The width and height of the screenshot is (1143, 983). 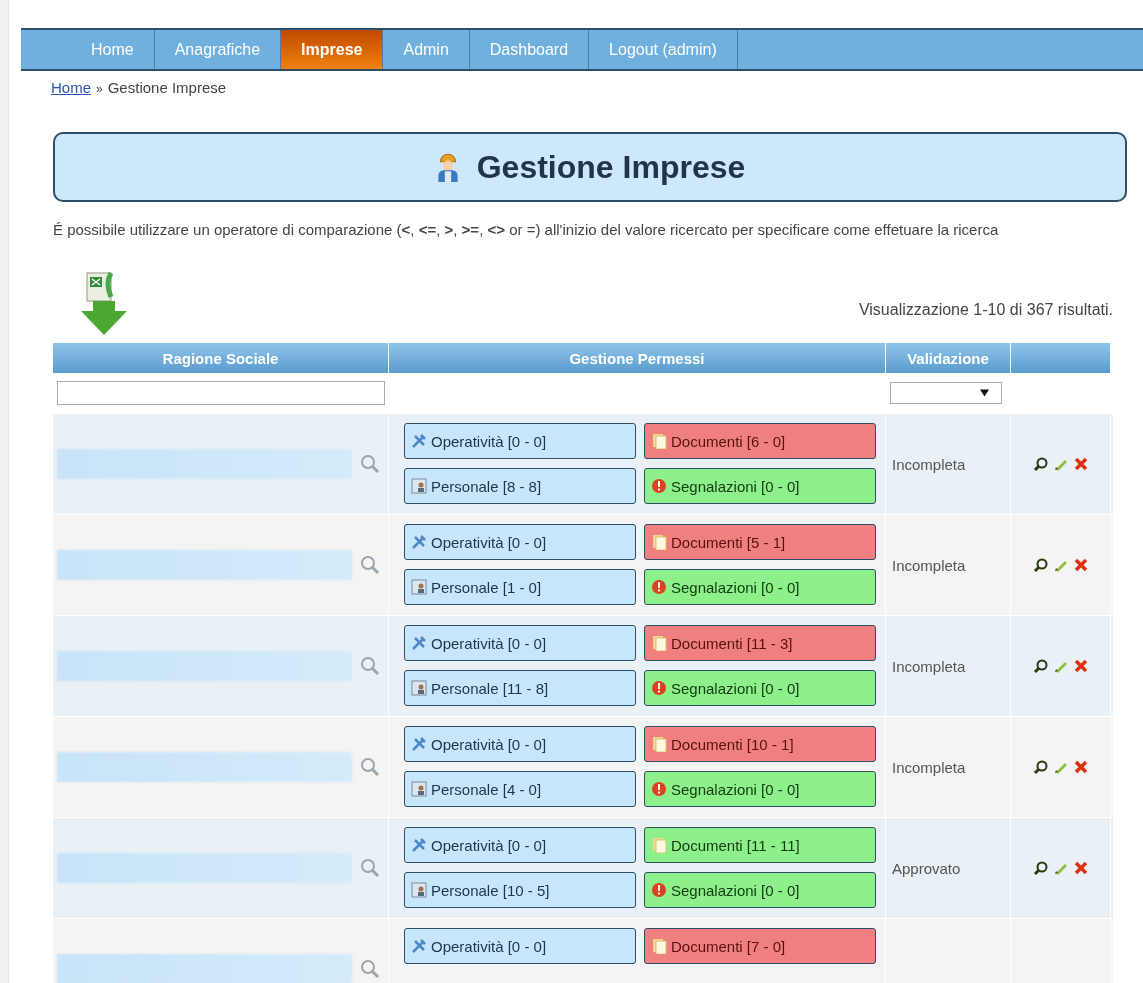 What do you see at coordinates (760, 542) in the screenshot?
I see `documenti-button: Documenti [5 - 1]` at bounding box center [760, 542].